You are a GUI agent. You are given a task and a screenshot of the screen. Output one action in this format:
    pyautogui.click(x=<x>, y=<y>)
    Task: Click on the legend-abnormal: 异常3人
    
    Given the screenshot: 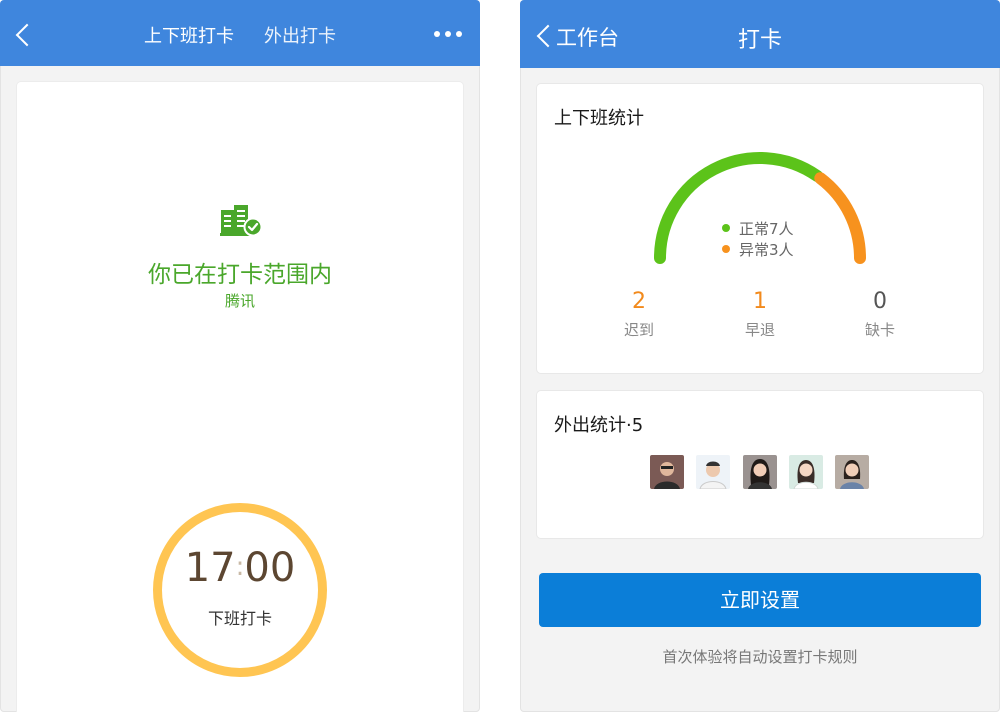 What is the action you would take?
    pyautogui.click(x=758, y=249)
    